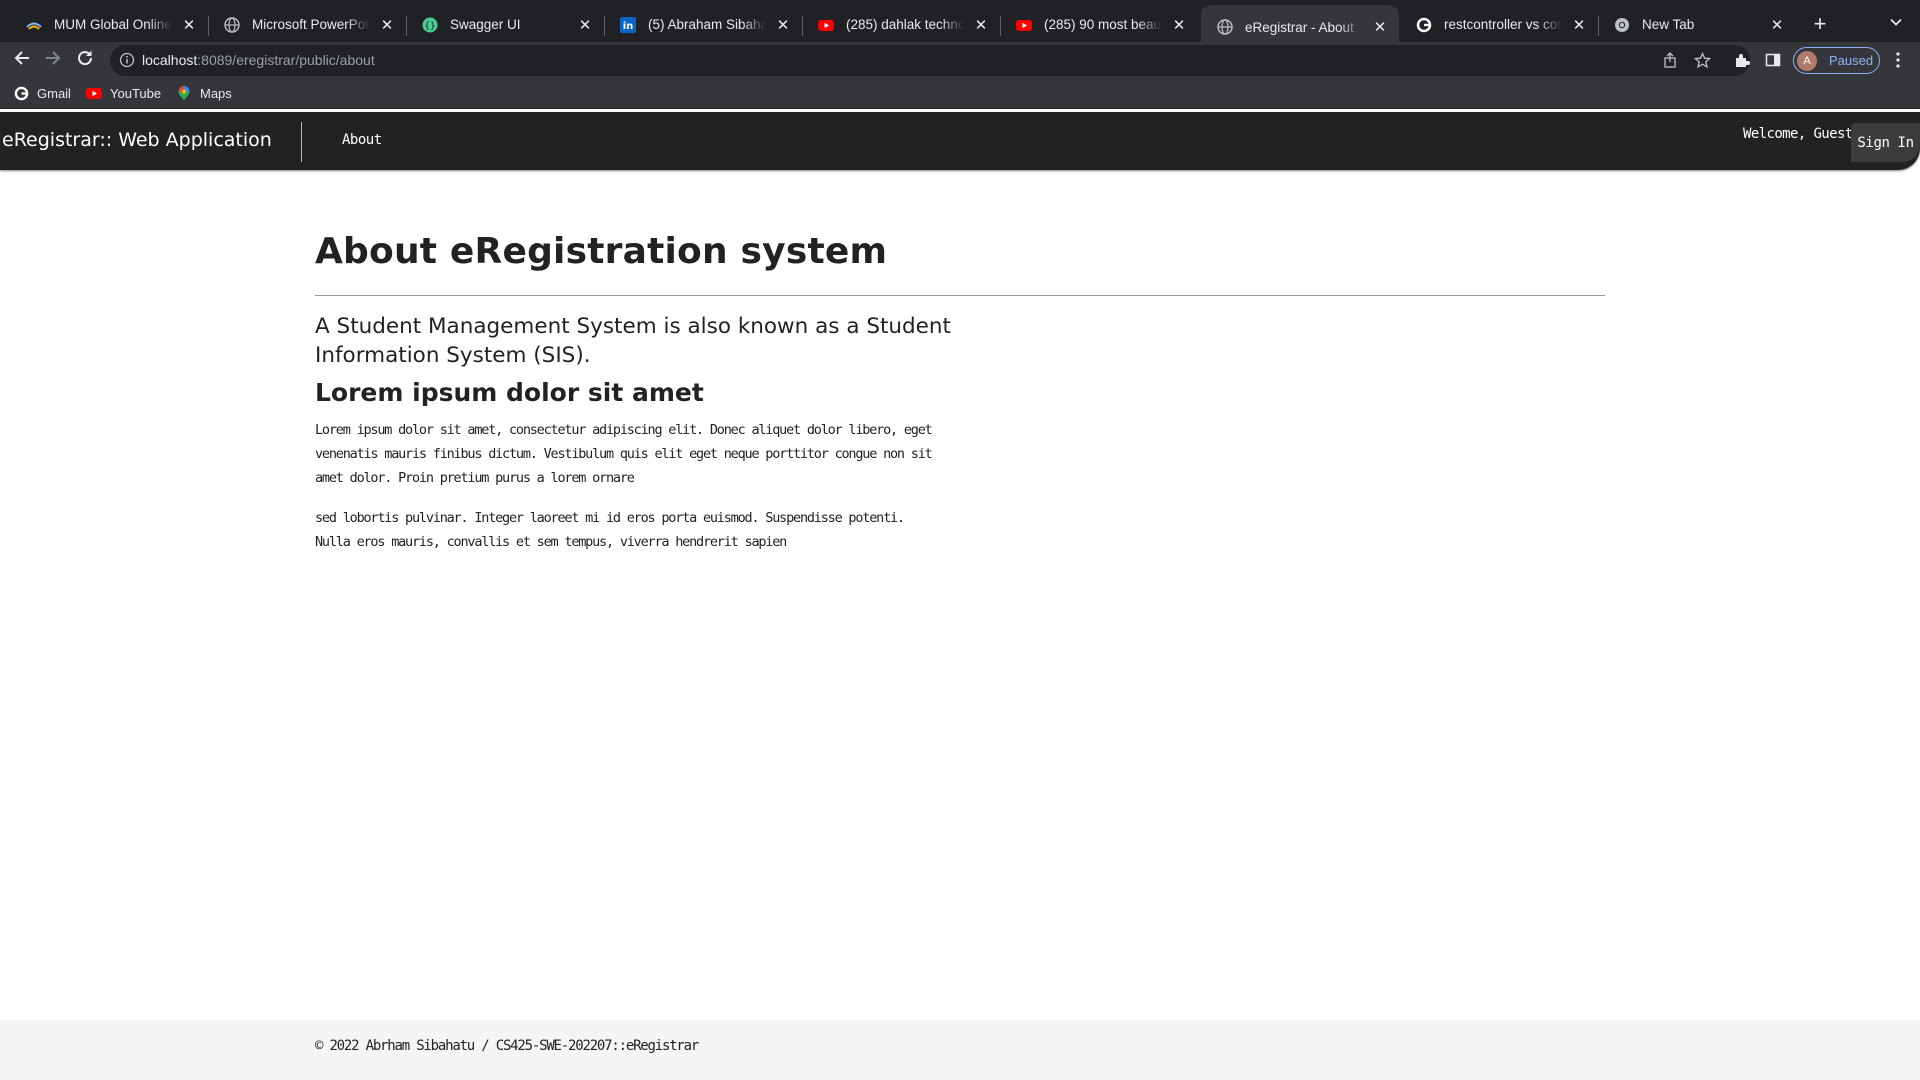 Image resolution: width=1920 pixels, height=1080 pixels. What do you see at coordinates (1668, 24) in the screenshot?
I see `tab-title: New Tab` at bounding box center [1668, 24].